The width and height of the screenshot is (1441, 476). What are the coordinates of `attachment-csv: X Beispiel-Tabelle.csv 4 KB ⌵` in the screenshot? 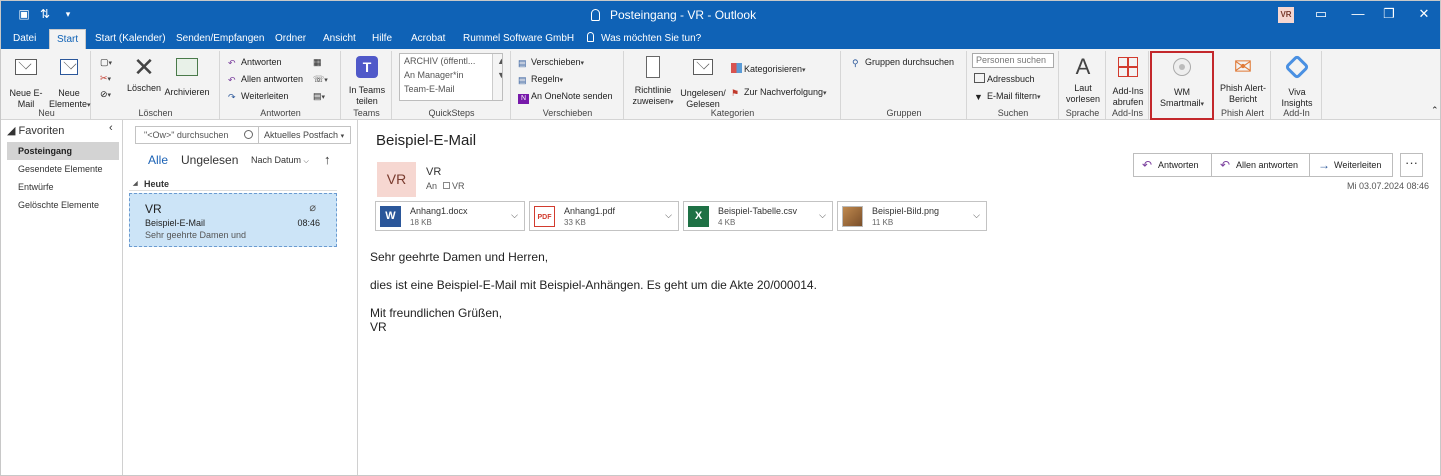 It's located at (758, 216).